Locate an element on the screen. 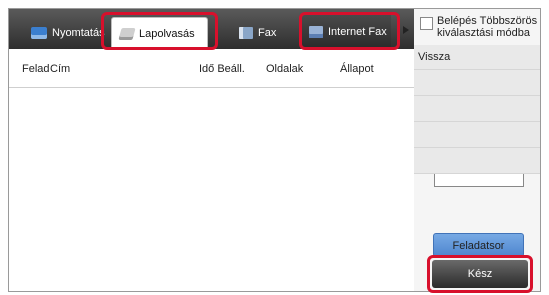  tab-print: Nyomtatás is located at coordinates (71, 33).